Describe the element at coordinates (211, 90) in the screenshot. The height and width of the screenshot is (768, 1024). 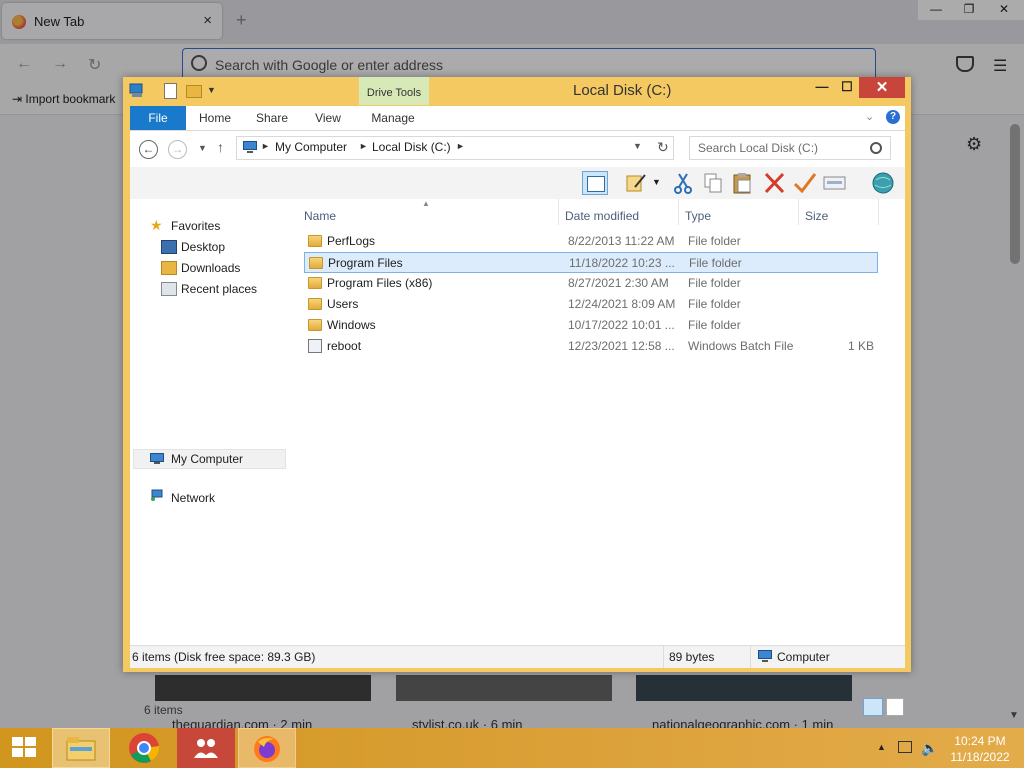
I see `customize-quick-access-icon: ▼` at that location.